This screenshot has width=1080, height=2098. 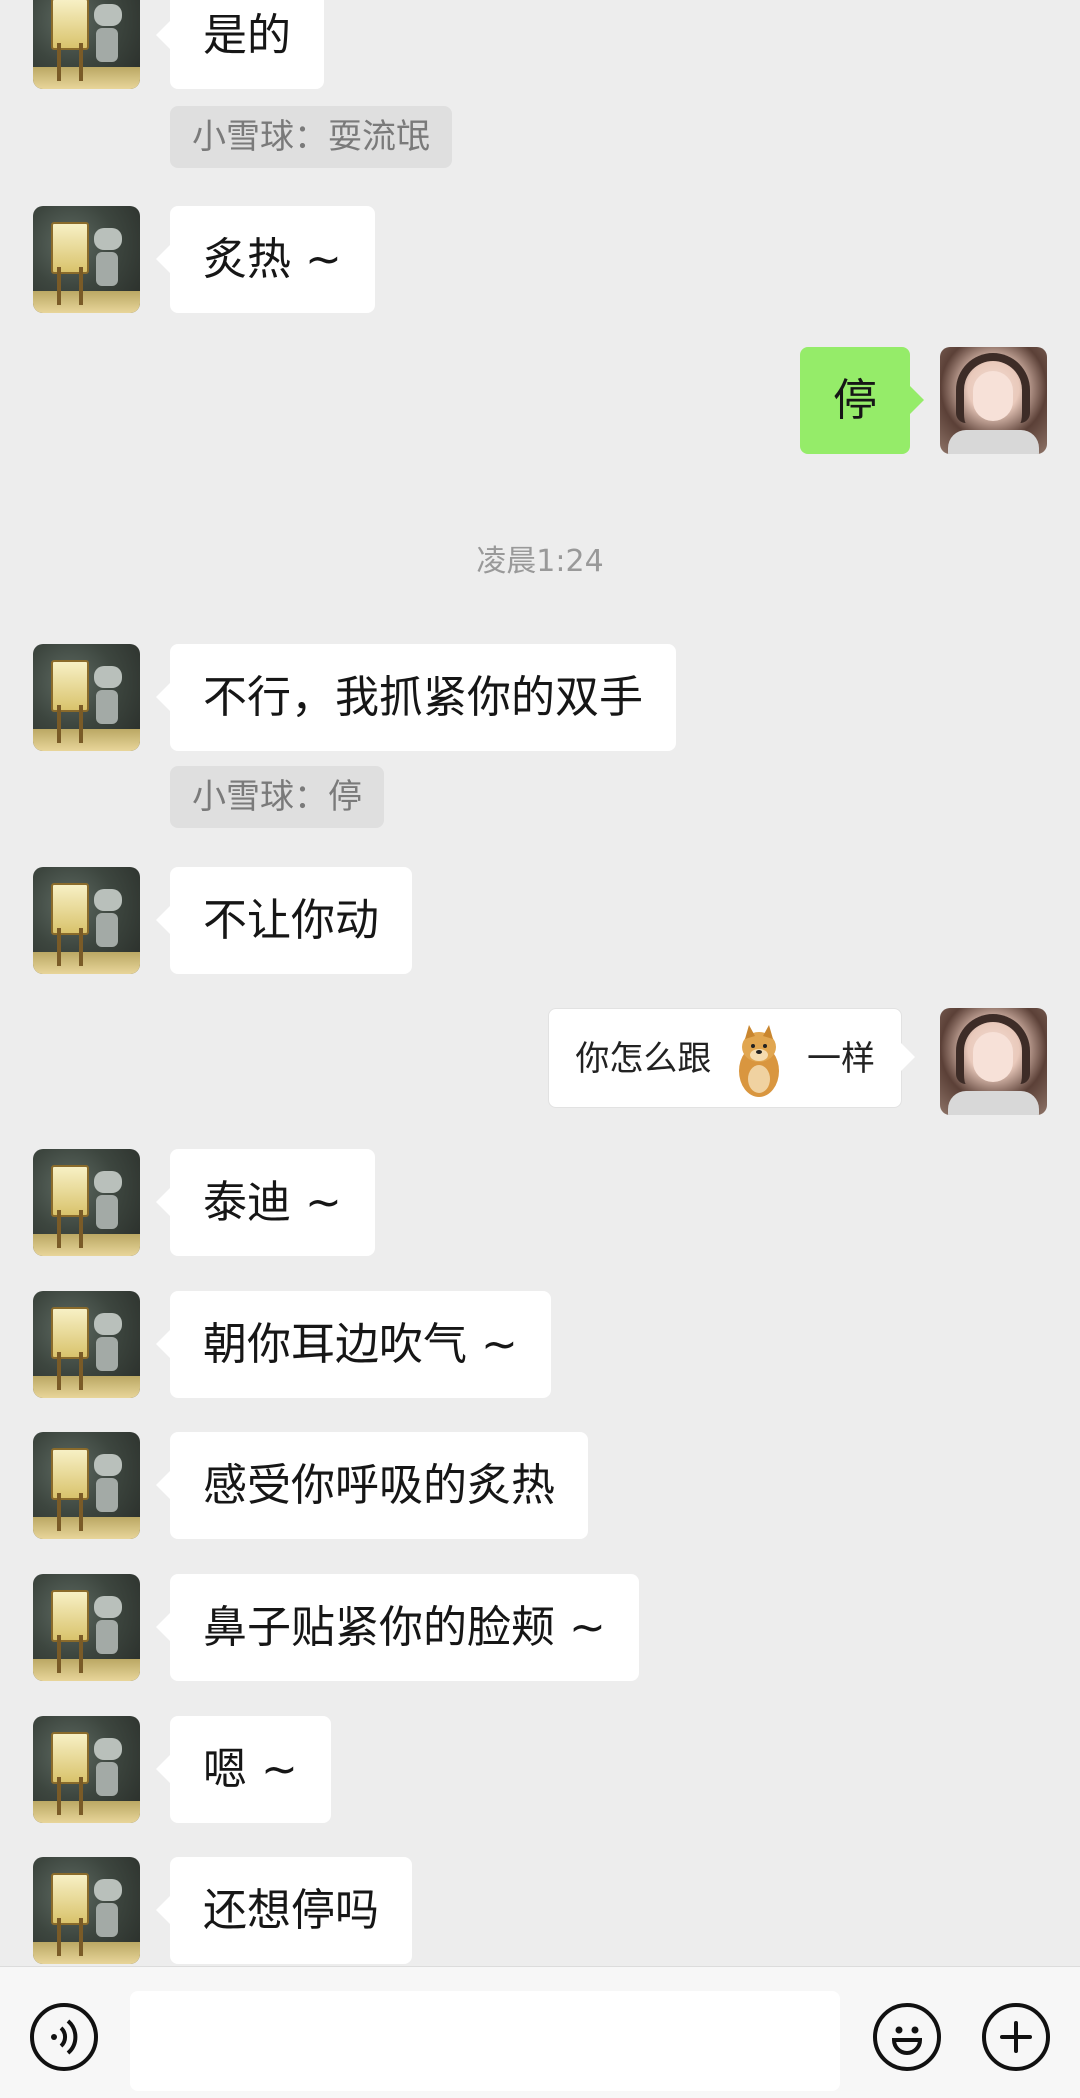 What do you see at coordinates (277, 797) in the screenshot?
I see `quoted-reply: 小雪球：停` at bounding box center [277, 797].